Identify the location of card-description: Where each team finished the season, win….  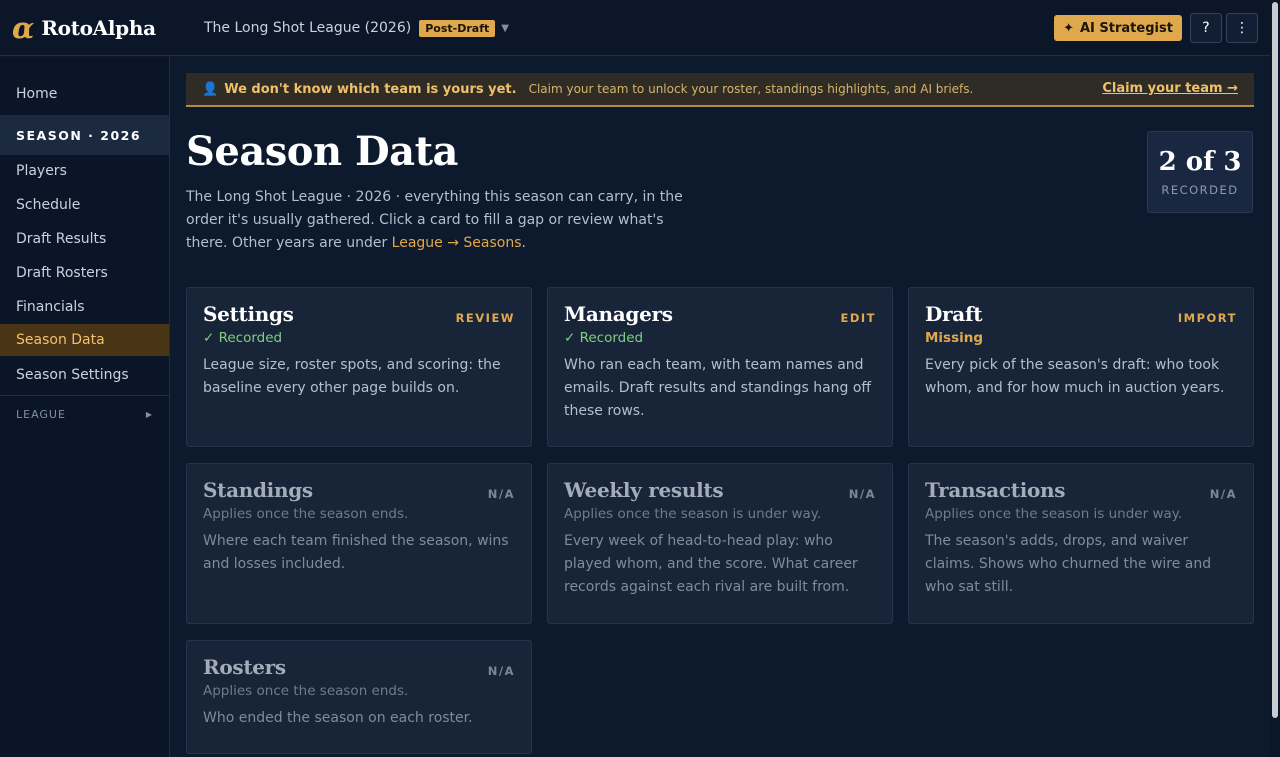
(356, 552).